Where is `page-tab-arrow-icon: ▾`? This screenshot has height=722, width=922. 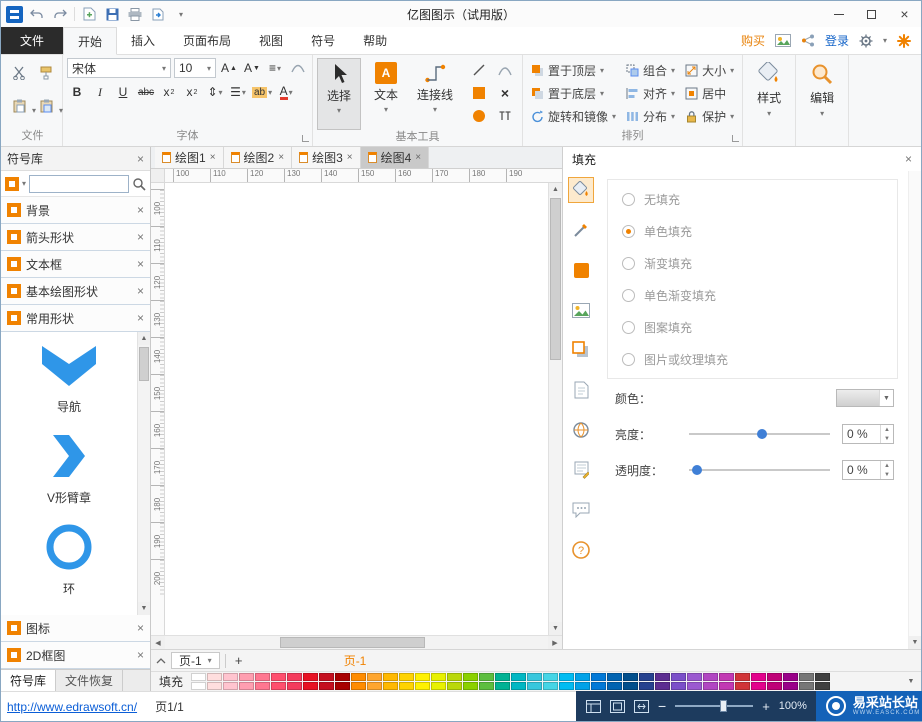 page-tab-arrow-icon: ▾ is located at coordinates (210, 660).